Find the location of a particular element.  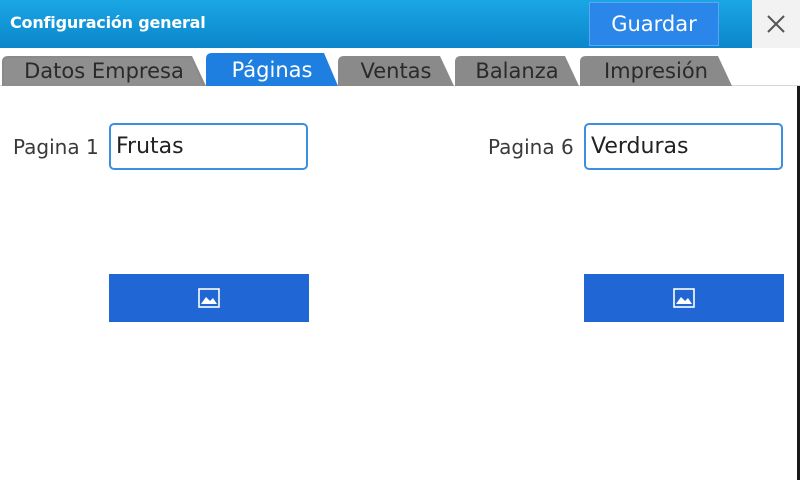

tab-label: Balanza is located at coordinates (517, 71).